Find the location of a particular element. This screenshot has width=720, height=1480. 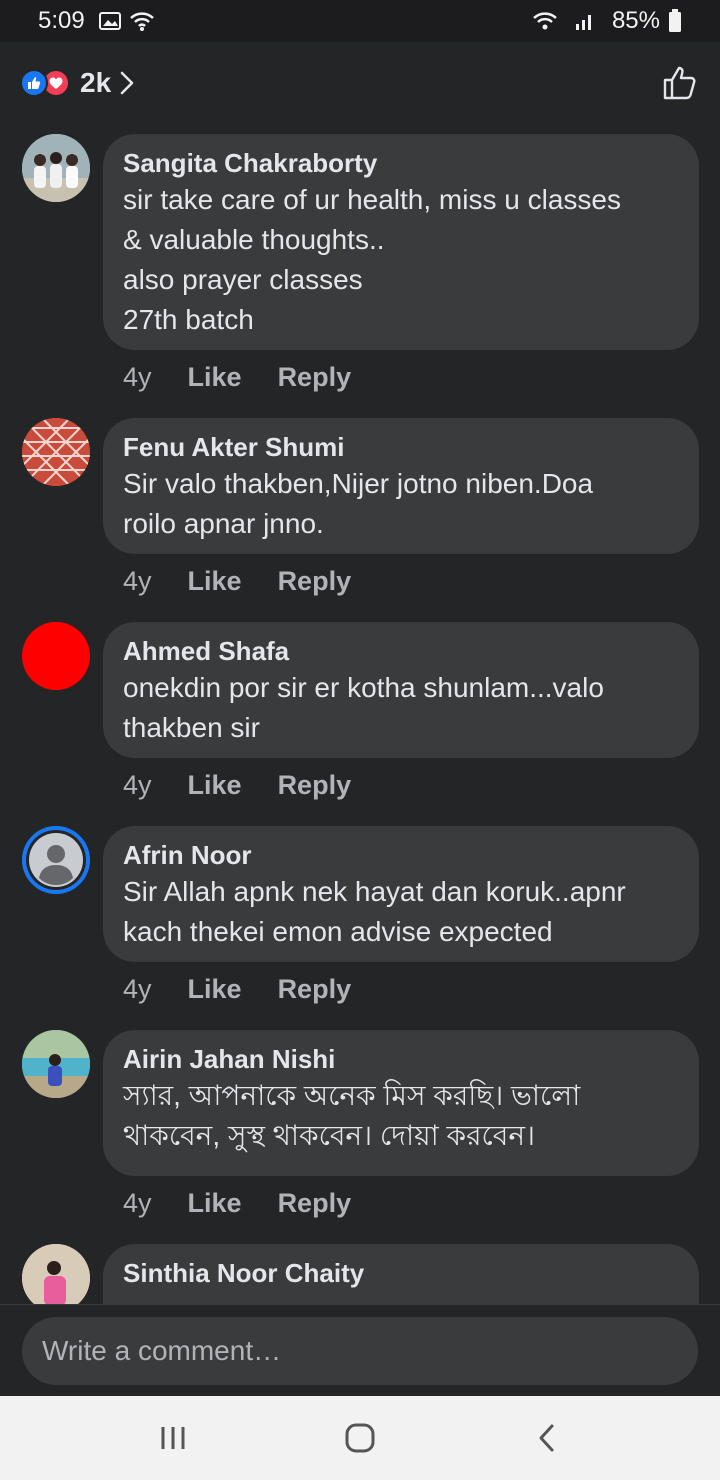

group-photo-avatar-icon is located at coordinates (56, 168).